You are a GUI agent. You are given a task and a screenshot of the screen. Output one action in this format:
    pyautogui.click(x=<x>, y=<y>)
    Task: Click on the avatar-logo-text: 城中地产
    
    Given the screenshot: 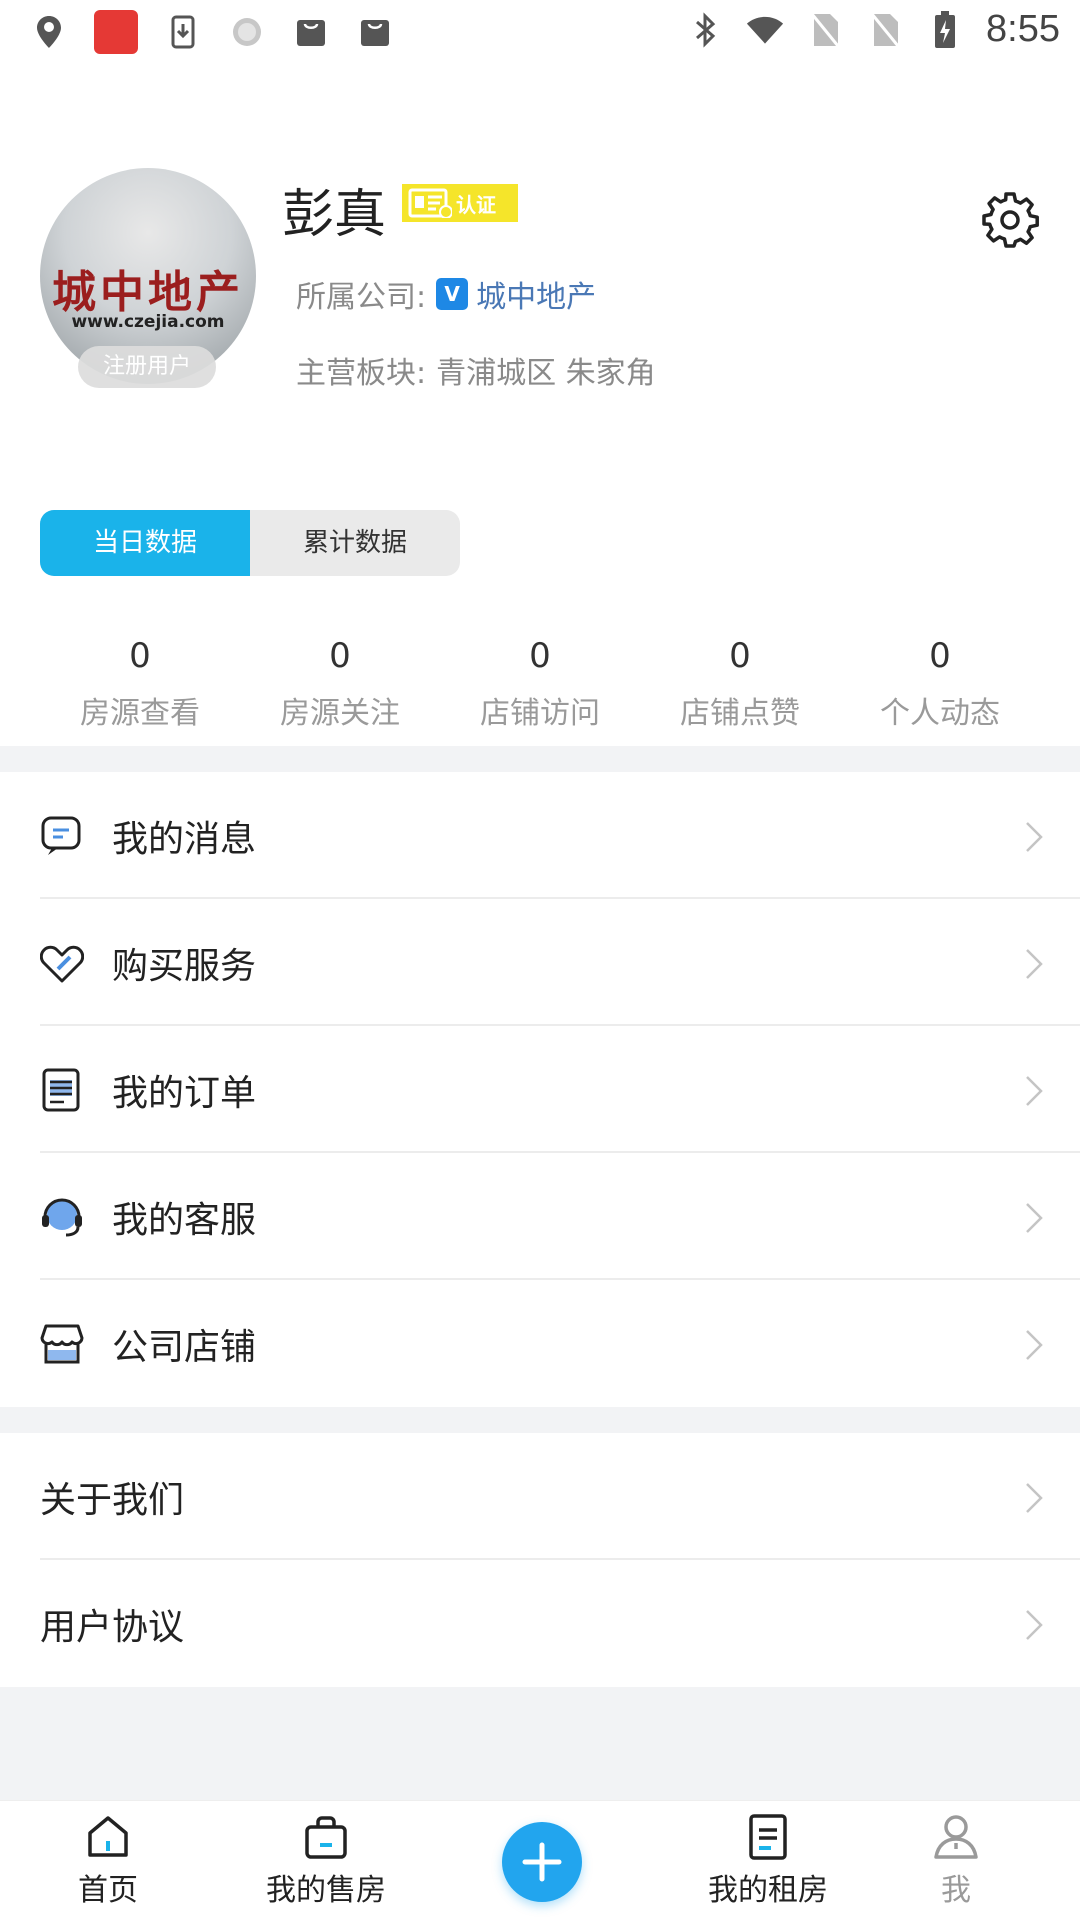 What is the action you would take?
    pyautogui.click(x=148, y=292)
    